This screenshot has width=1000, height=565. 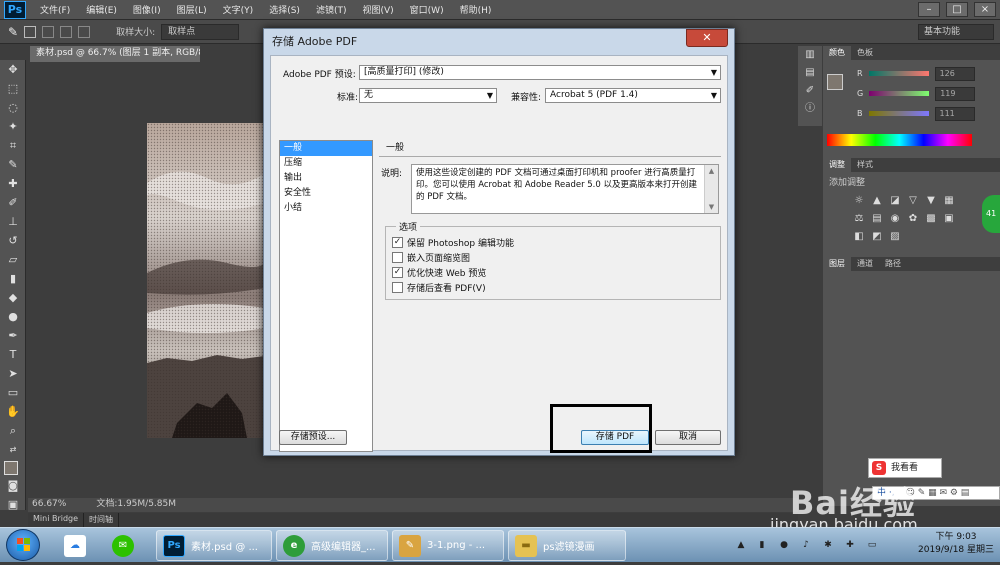 What do you see at coordinates (238, 9) in the screenshot?
I see `menu-item: 文字(Y)` at bounding box center [238, 9].